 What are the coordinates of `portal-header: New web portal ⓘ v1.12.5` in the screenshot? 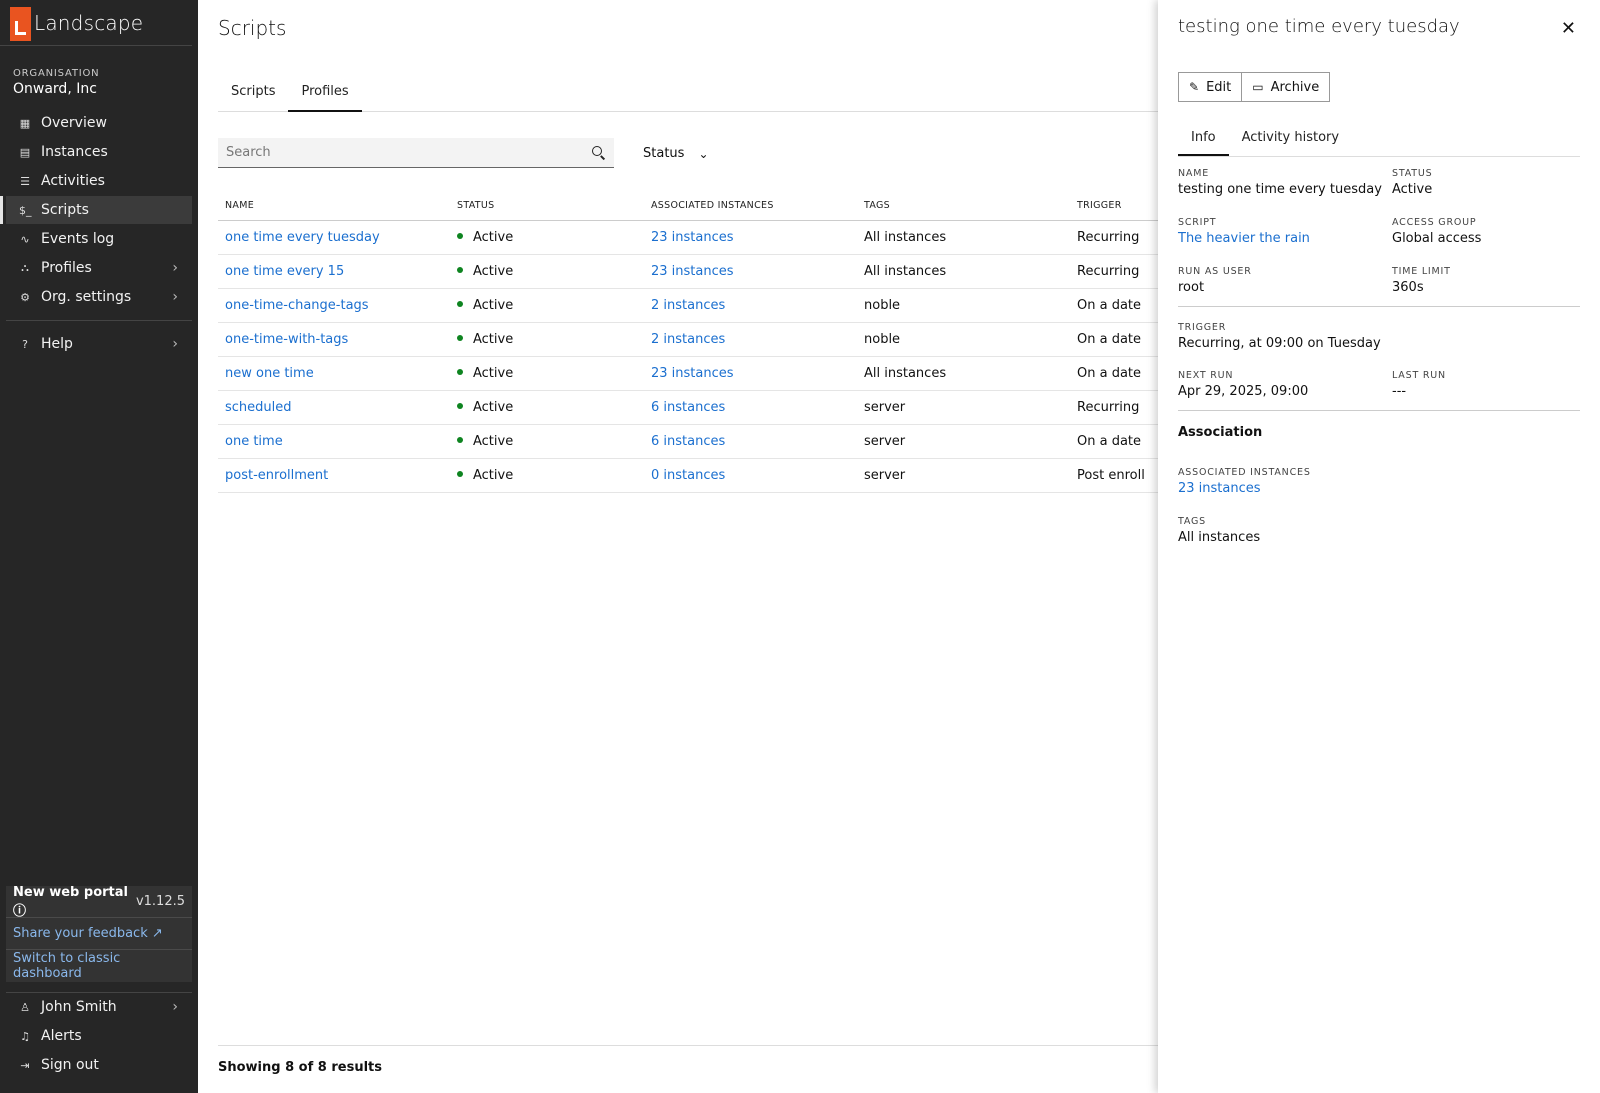 It's located at (99, 901).